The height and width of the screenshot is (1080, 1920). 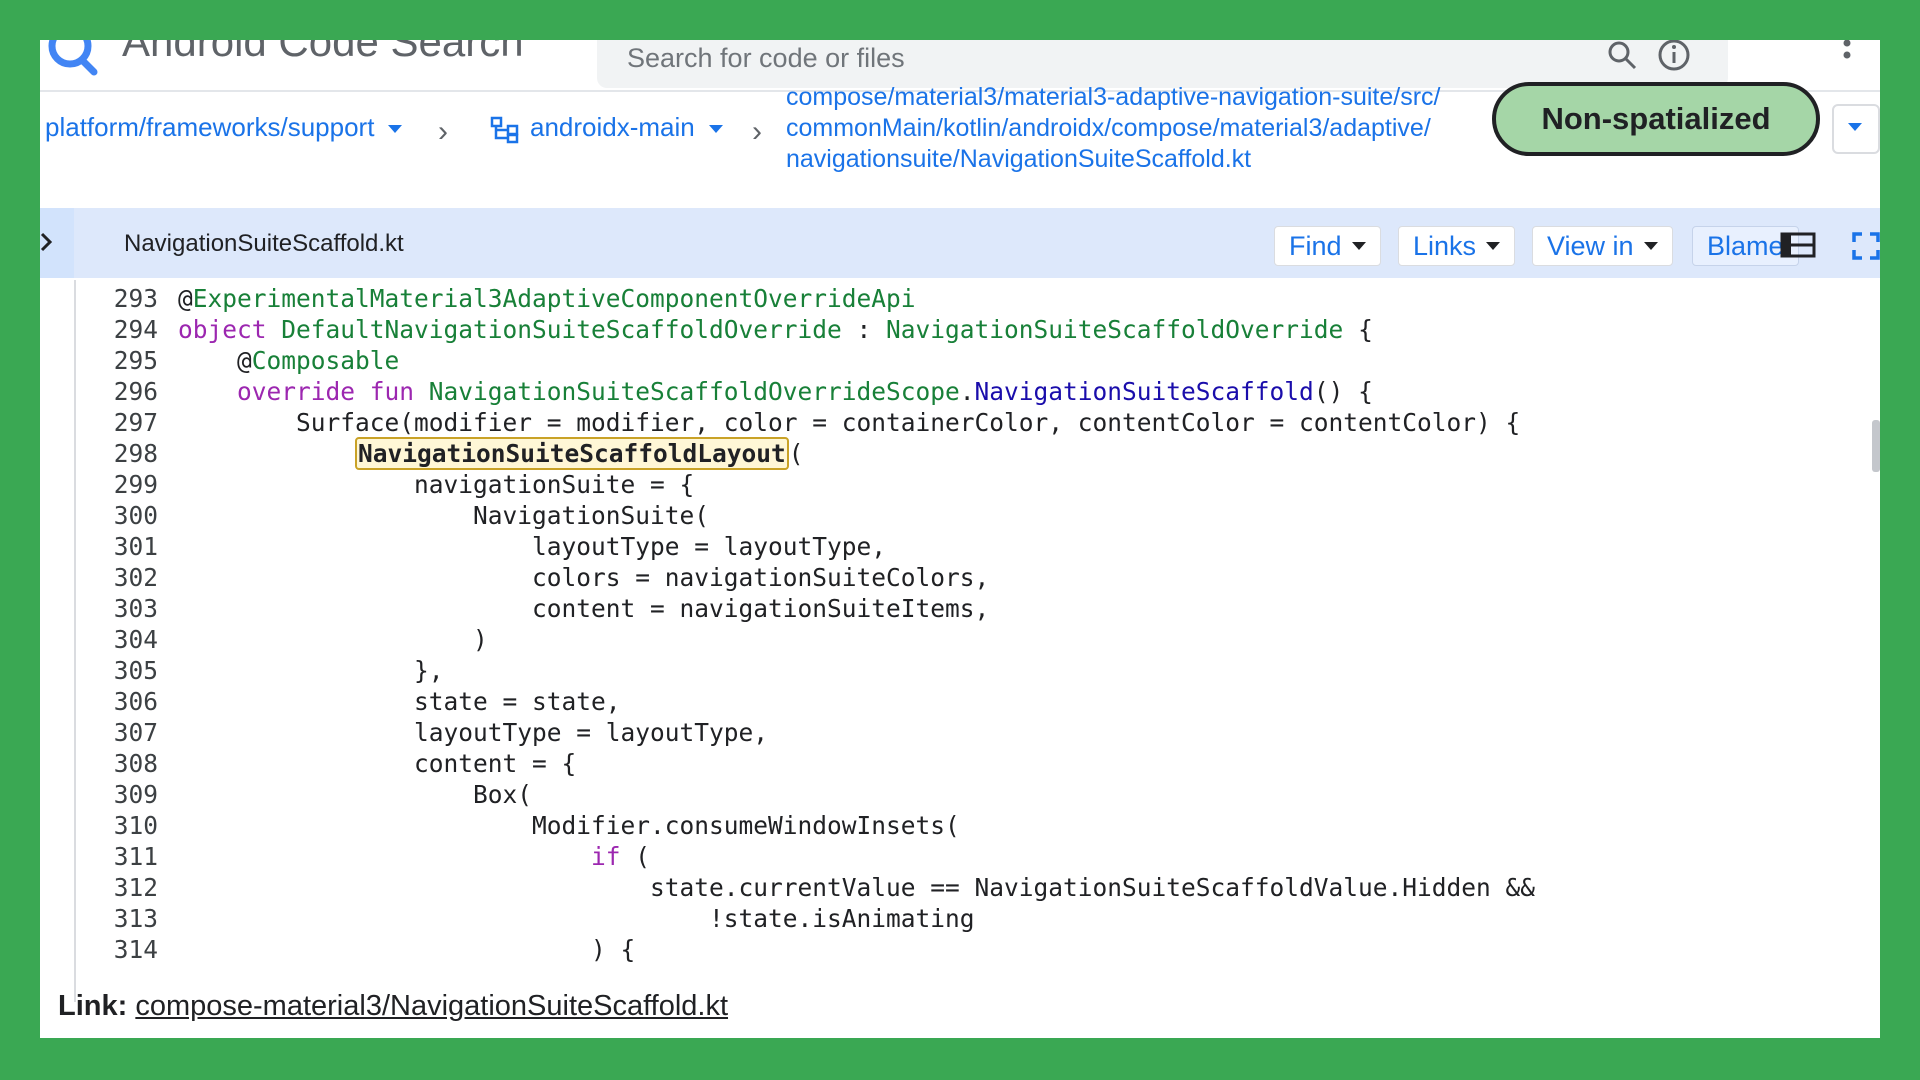 What do you see at coordinates (976, 919) in the screenshot?
I see `code-line: 313 !state.isAnimating` at bounding box center [976, 919].